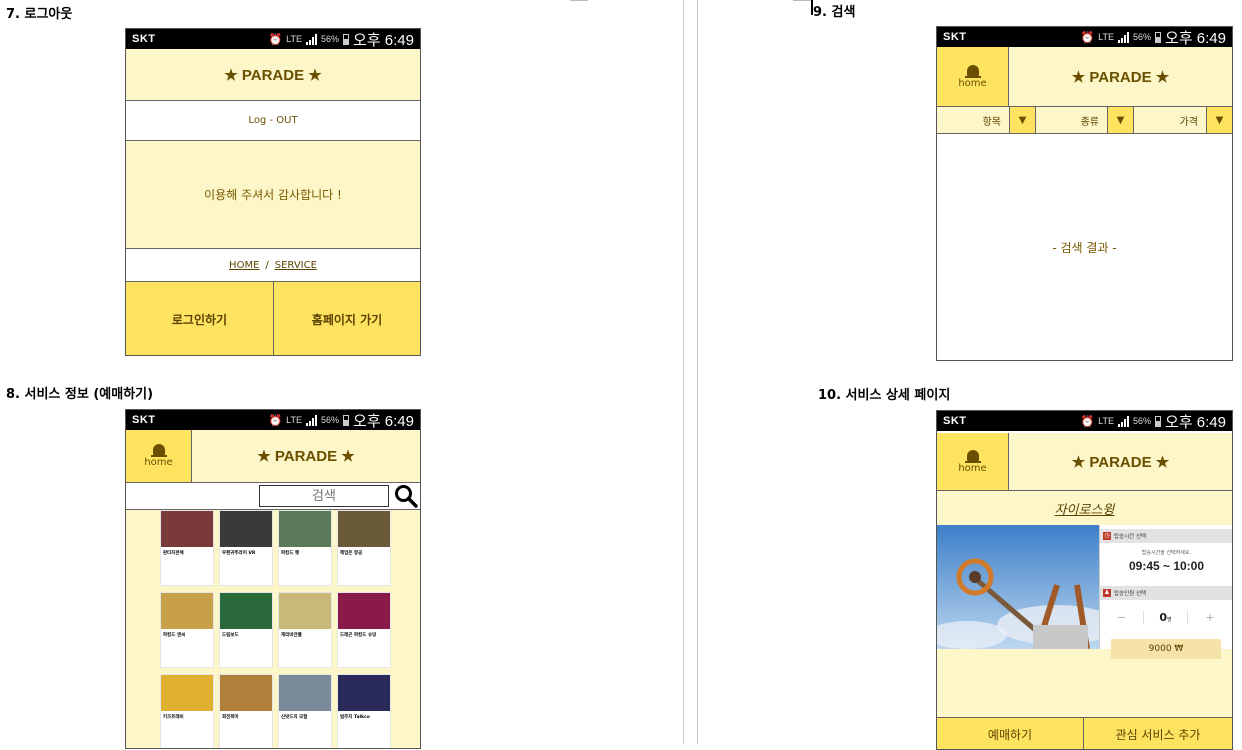  What do you see at coordinates (1166, 593) in the screenshot?
I see `people-select-header: ♟ 탑승인원 선택` at bounding box center [1166, 593].